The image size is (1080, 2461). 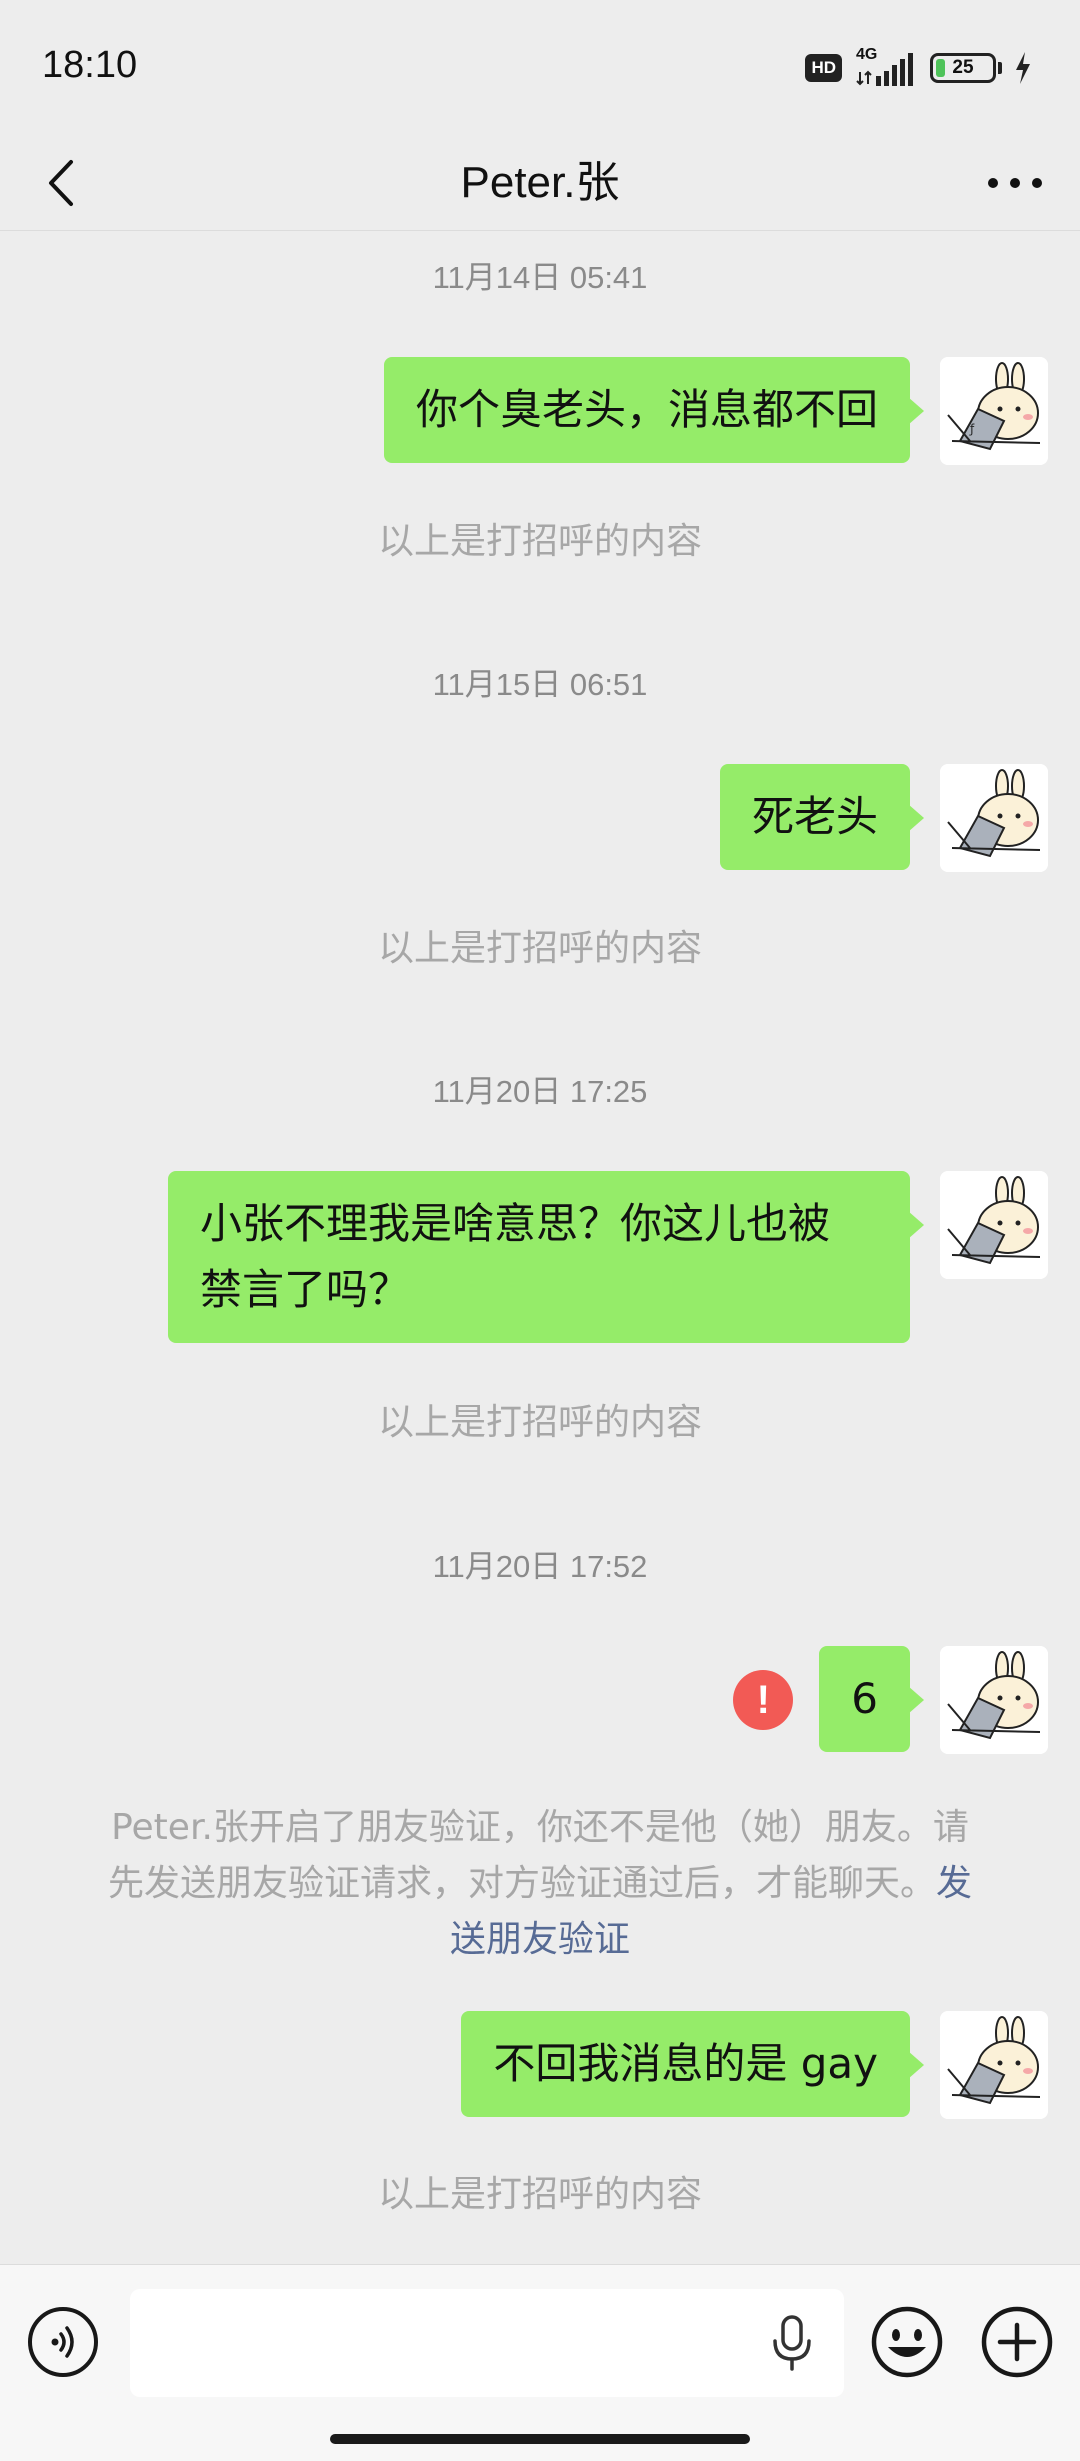 I want to click on signal-icon: 4G, so click(x=886, y=67).